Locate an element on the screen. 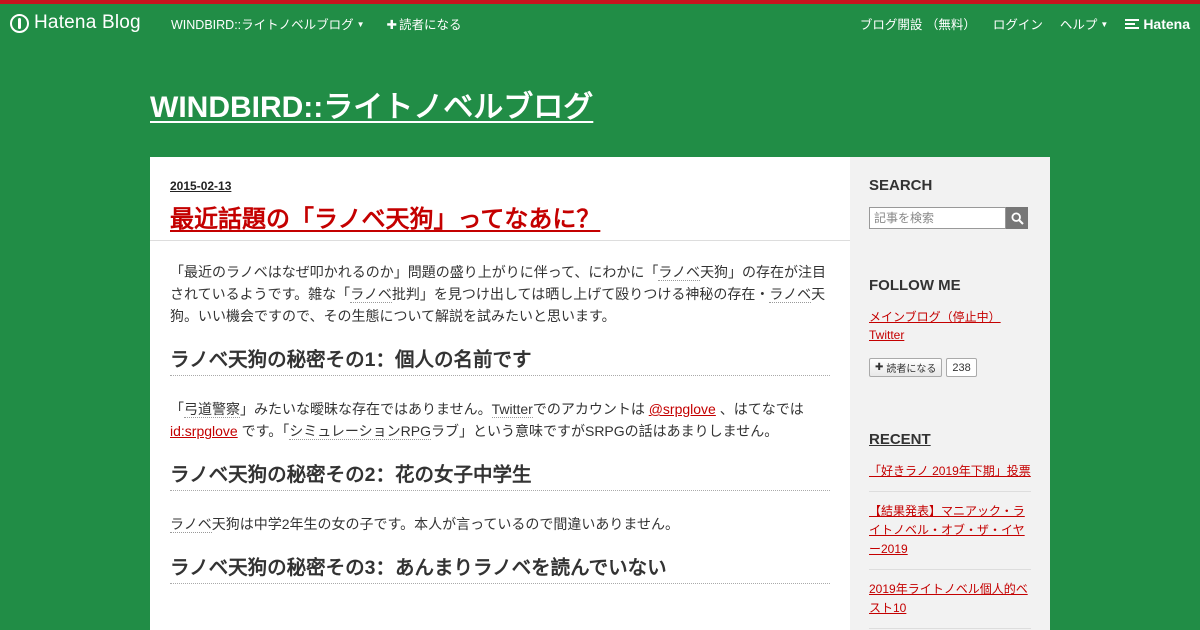  hatena-blog-logo-icon is located at coordinates (19, 23).